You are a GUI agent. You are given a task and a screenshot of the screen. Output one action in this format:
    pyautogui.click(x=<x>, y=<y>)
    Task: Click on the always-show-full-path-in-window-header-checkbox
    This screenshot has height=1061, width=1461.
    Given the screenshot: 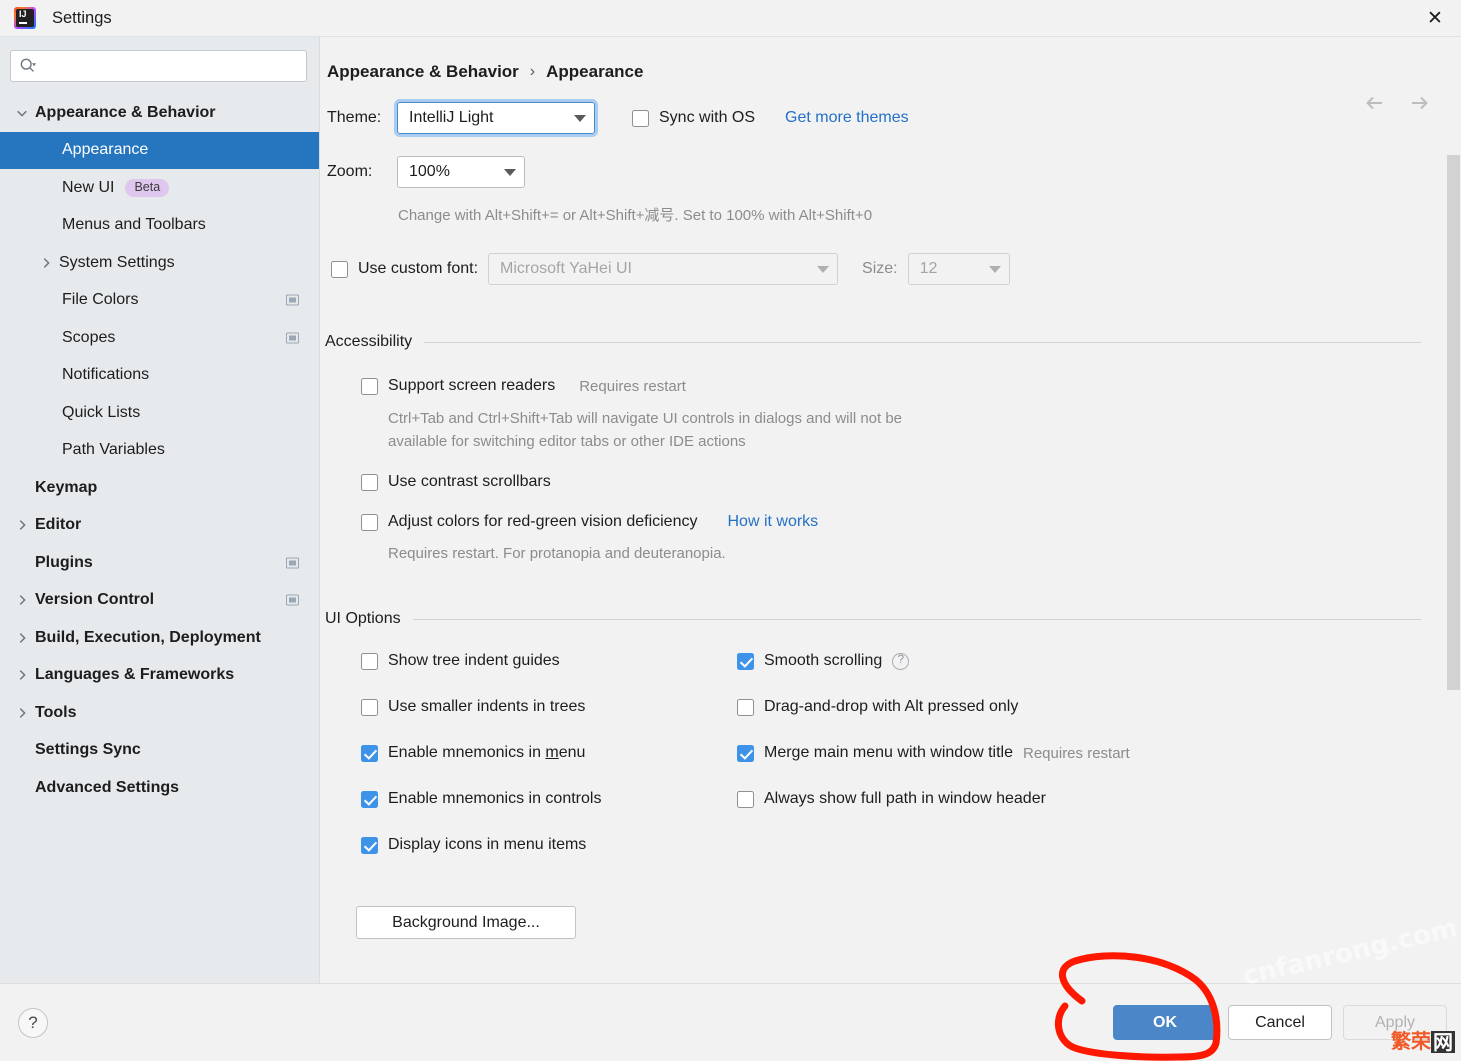 What is the action you would take?
    pyautogui.click(x=745, y=799)
    